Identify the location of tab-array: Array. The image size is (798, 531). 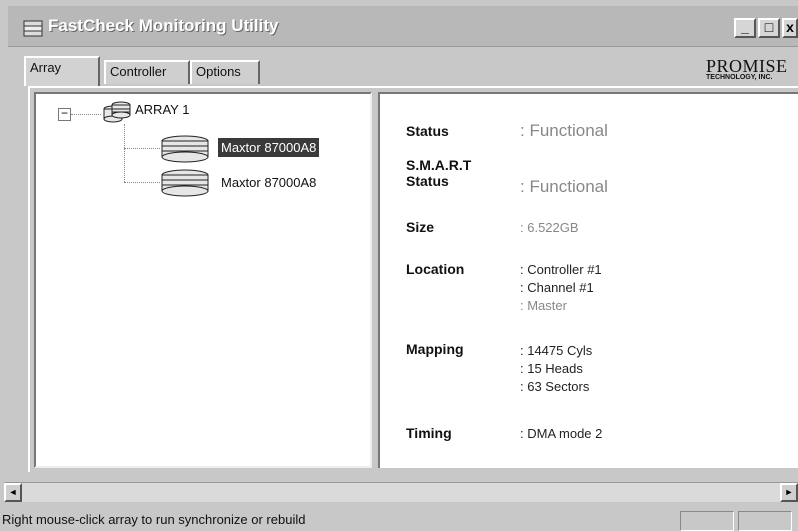
(62, 71).